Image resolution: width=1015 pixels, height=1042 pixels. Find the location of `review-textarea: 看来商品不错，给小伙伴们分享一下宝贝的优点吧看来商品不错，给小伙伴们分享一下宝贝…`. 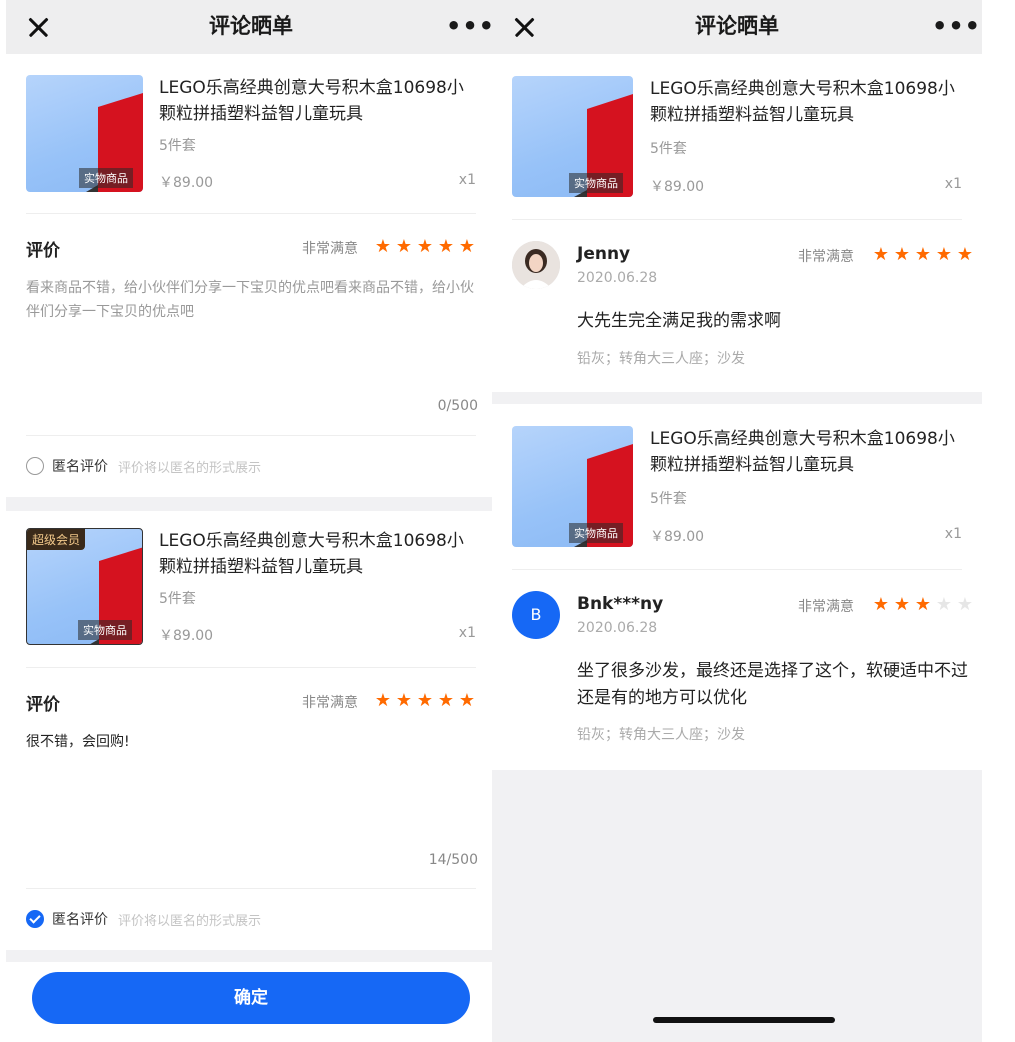

review-textarea: 看来商品不错，给小伙伴们分享一下宝贝的优点吧看来商品不错，给小伙伴们分享一下宝贝… is located at coordinates (251, 331).